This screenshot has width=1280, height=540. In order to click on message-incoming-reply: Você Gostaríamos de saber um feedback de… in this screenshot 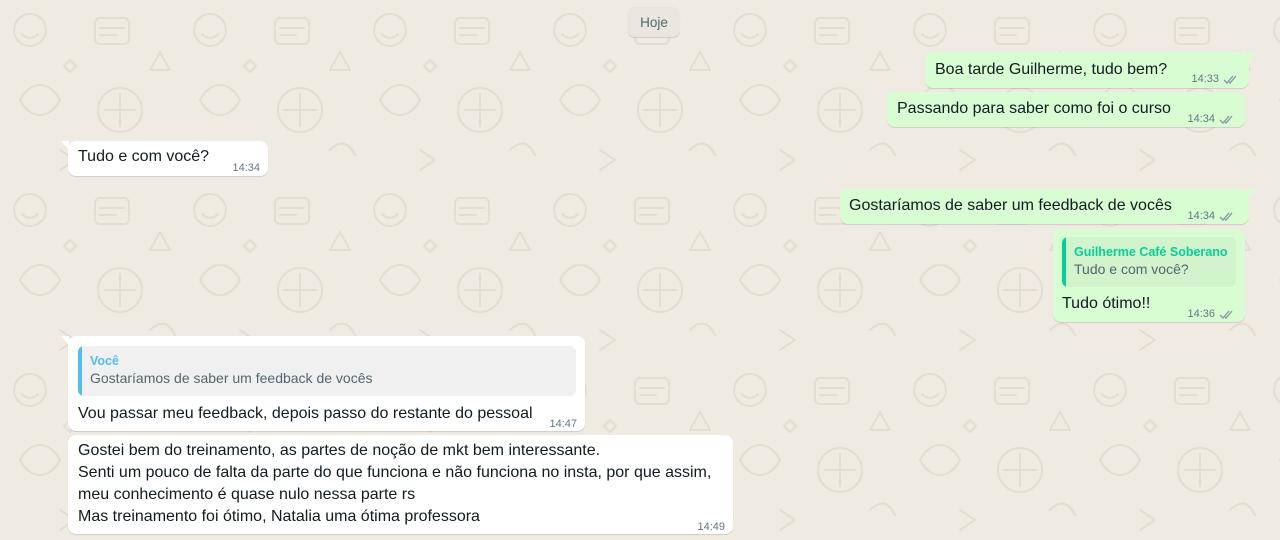, I will do `click(323, 383)`.